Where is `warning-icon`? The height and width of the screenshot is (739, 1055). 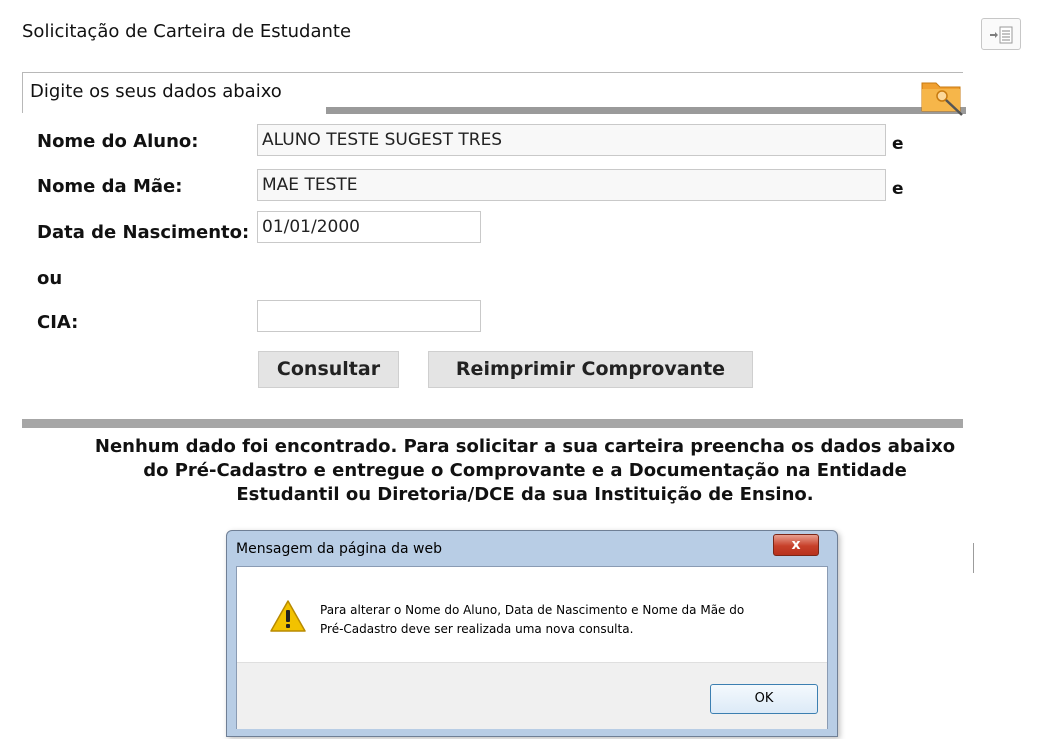 warning-icon is located at coordinates (288, 616).